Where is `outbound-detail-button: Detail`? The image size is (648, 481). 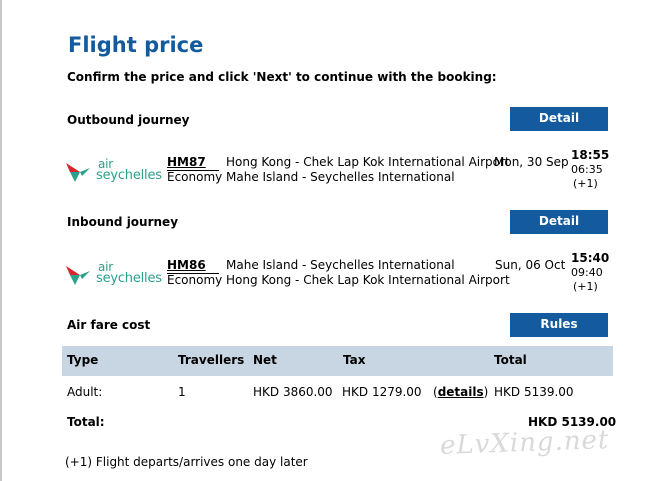
outbound-detail-button: Detail is located at coordinates (559, 119).